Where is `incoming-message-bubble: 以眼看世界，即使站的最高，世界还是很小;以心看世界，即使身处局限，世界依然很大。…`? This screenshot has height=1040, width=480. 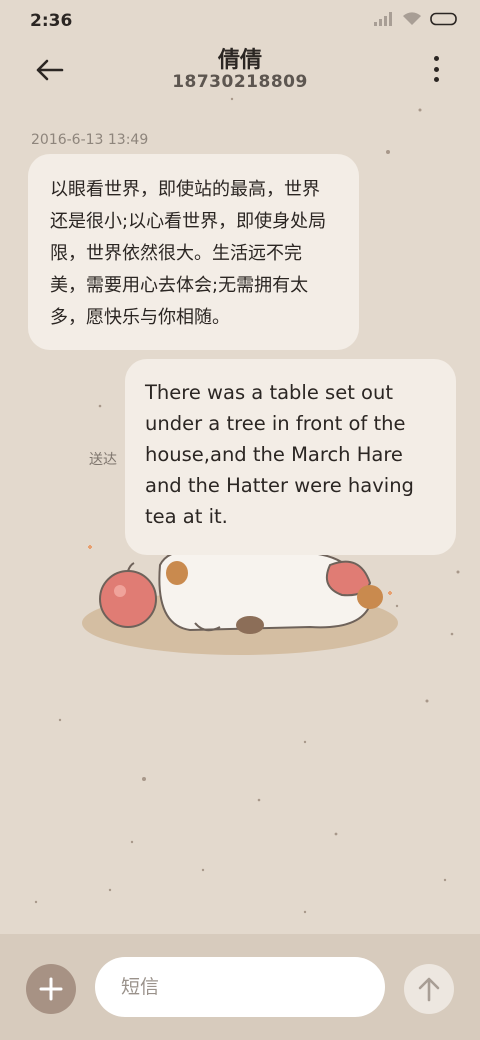
incoming-message-bubble: 以眼看世界，即使站的最高，世界还是很小;以心看世界，即使身处局限，世界依然很大。… is located at coordinates (193, 252).